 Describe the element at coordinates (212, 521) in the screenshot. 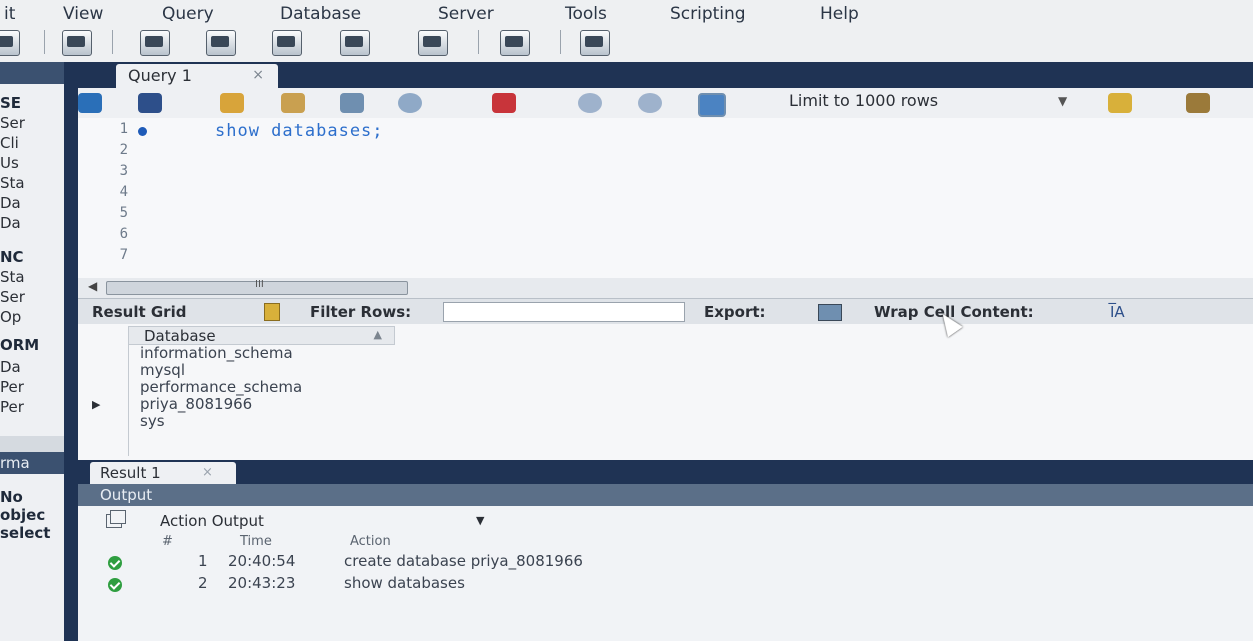

I see `output-type-select: Action Output` at that location.